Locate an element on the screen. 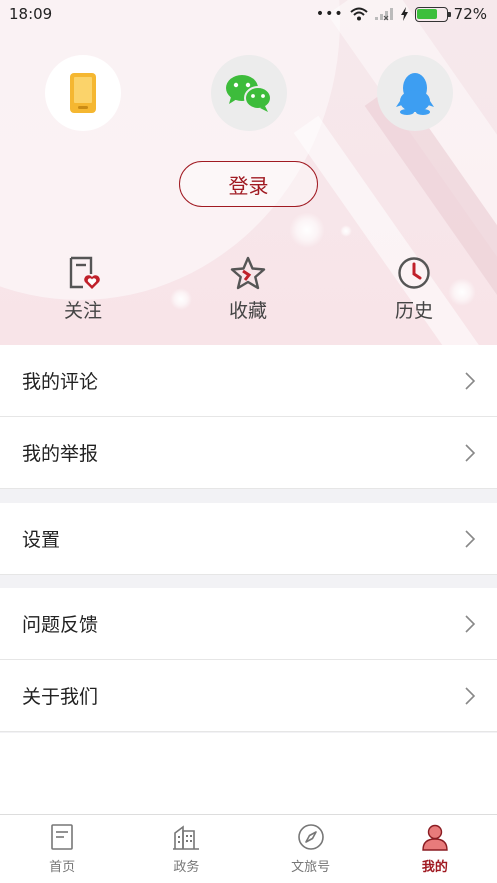  quick-link-label: 收藏 is located at coordinates (247, 311).